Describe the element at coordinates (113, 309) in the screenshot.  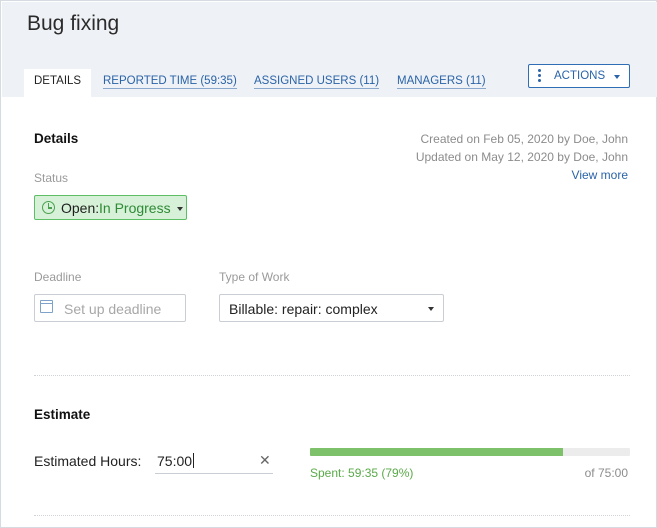
I see `deadline-placeholder: Set up deadline` at that location.